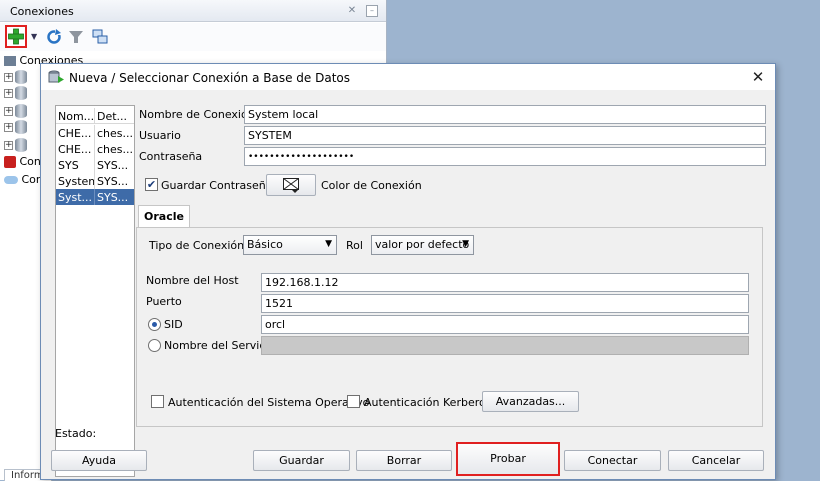  I want to click on tree-item-cloud-db: Con, so click(22, 163).